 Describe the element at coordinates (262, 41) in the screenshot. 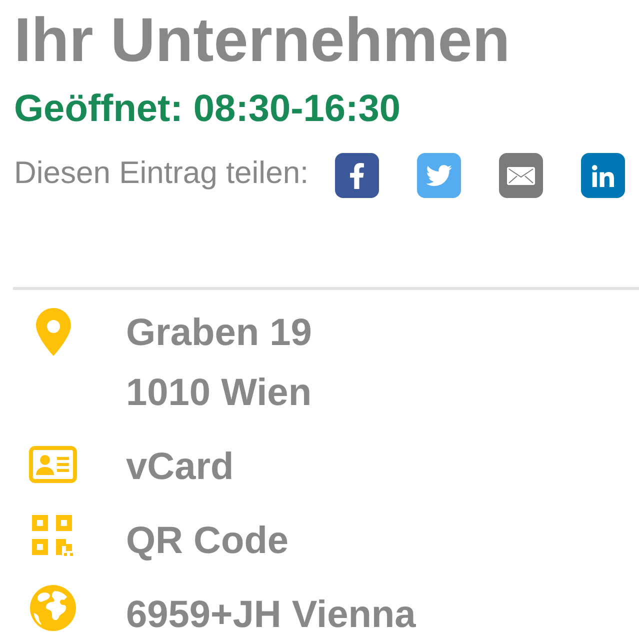

I see `company-title: Ihr Unternehmen` at that location.